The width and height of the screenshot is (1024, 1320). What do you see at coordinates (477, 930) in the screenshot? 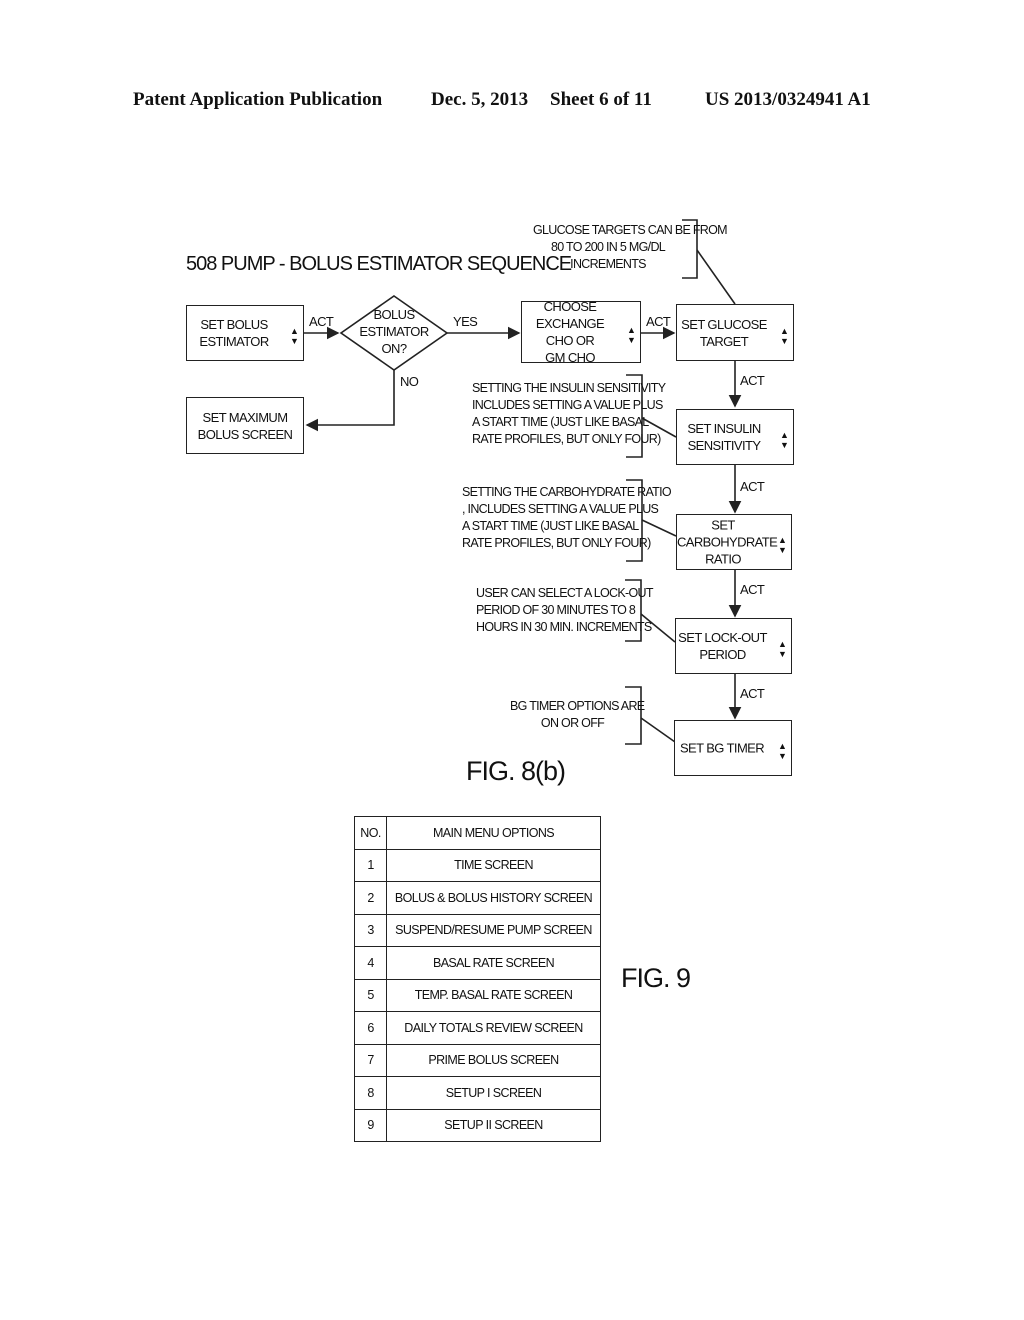
I see `table-row: 3 SUSPEND/RESUME PUMP SCREEN` at bounding box center [477, 930].